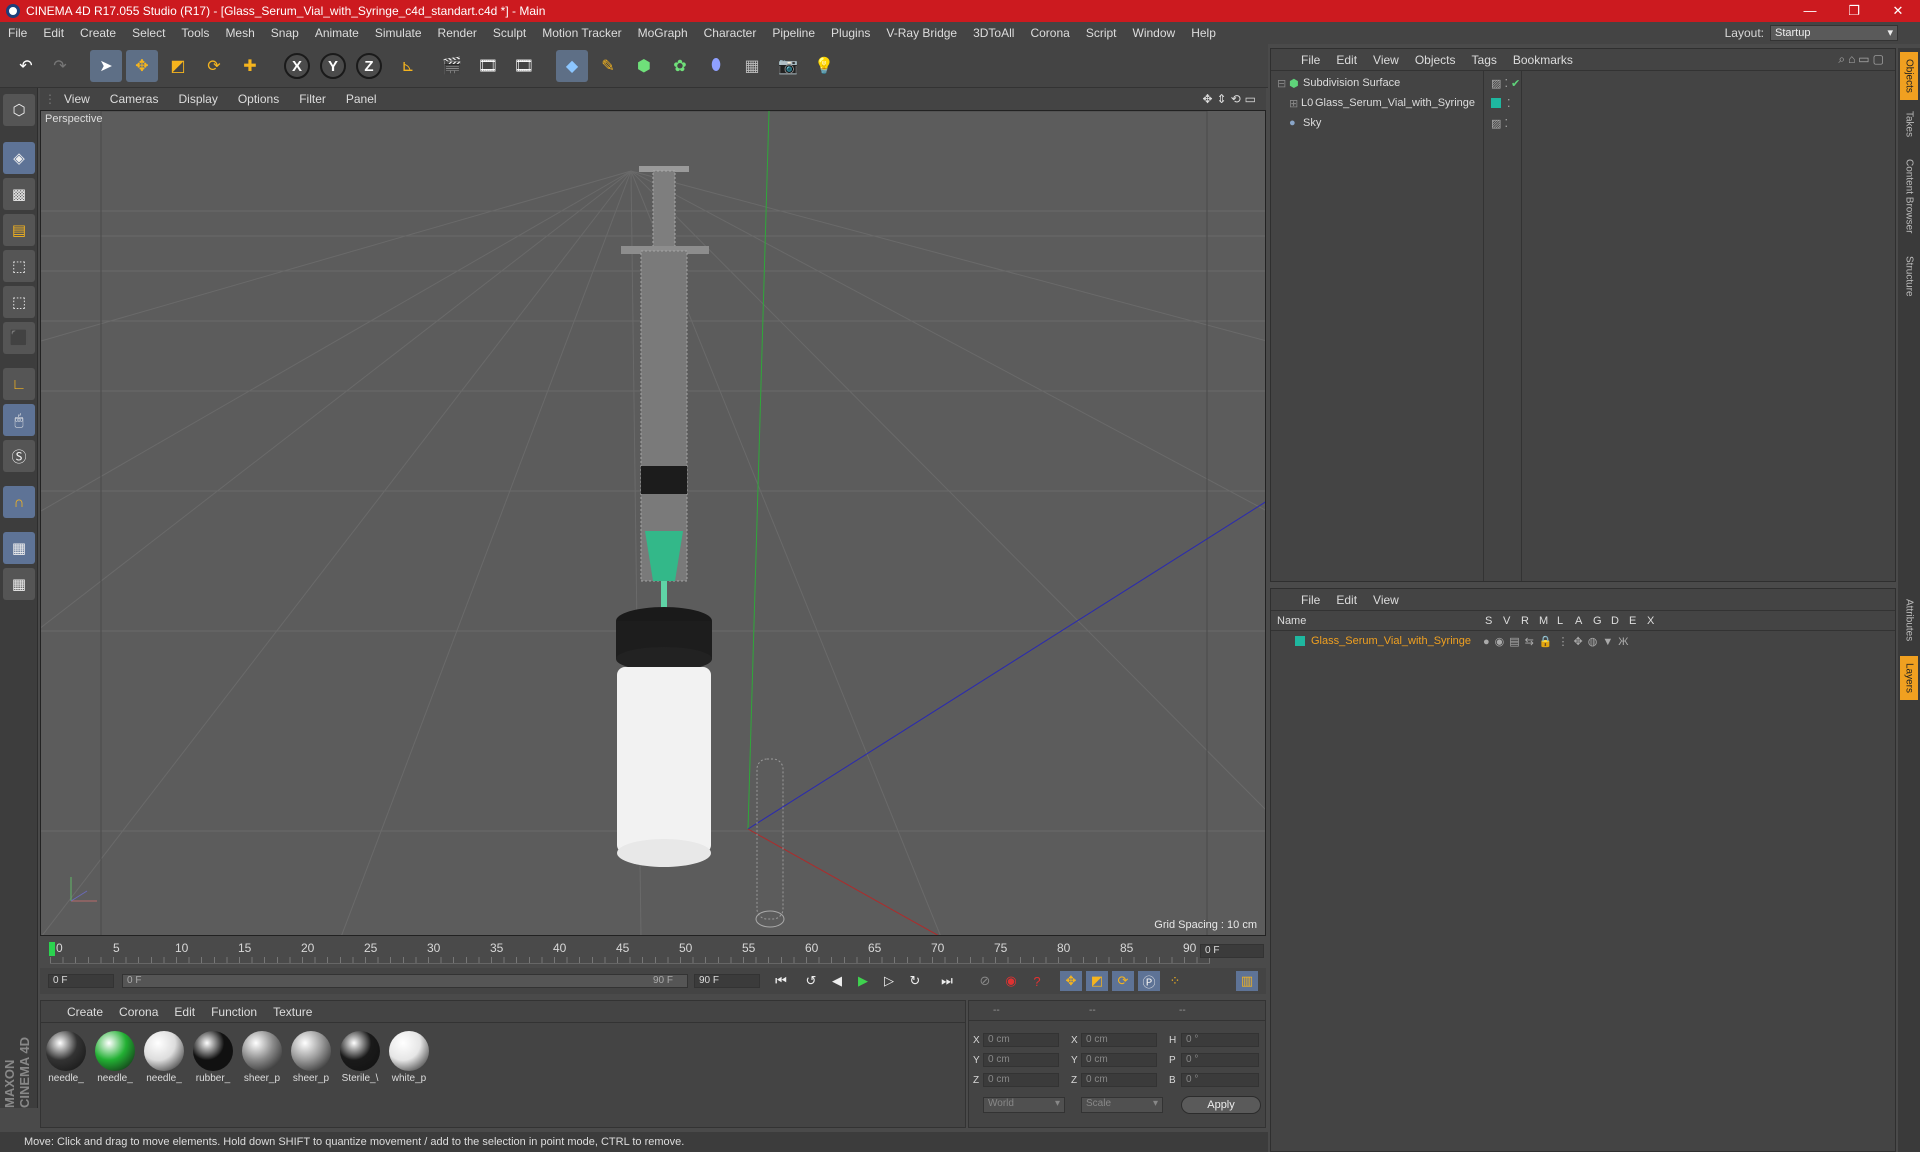  Describe the element at coordinates (361, 99) in the screenshot. I see `viewport-menu-panel: Panel` at that location.